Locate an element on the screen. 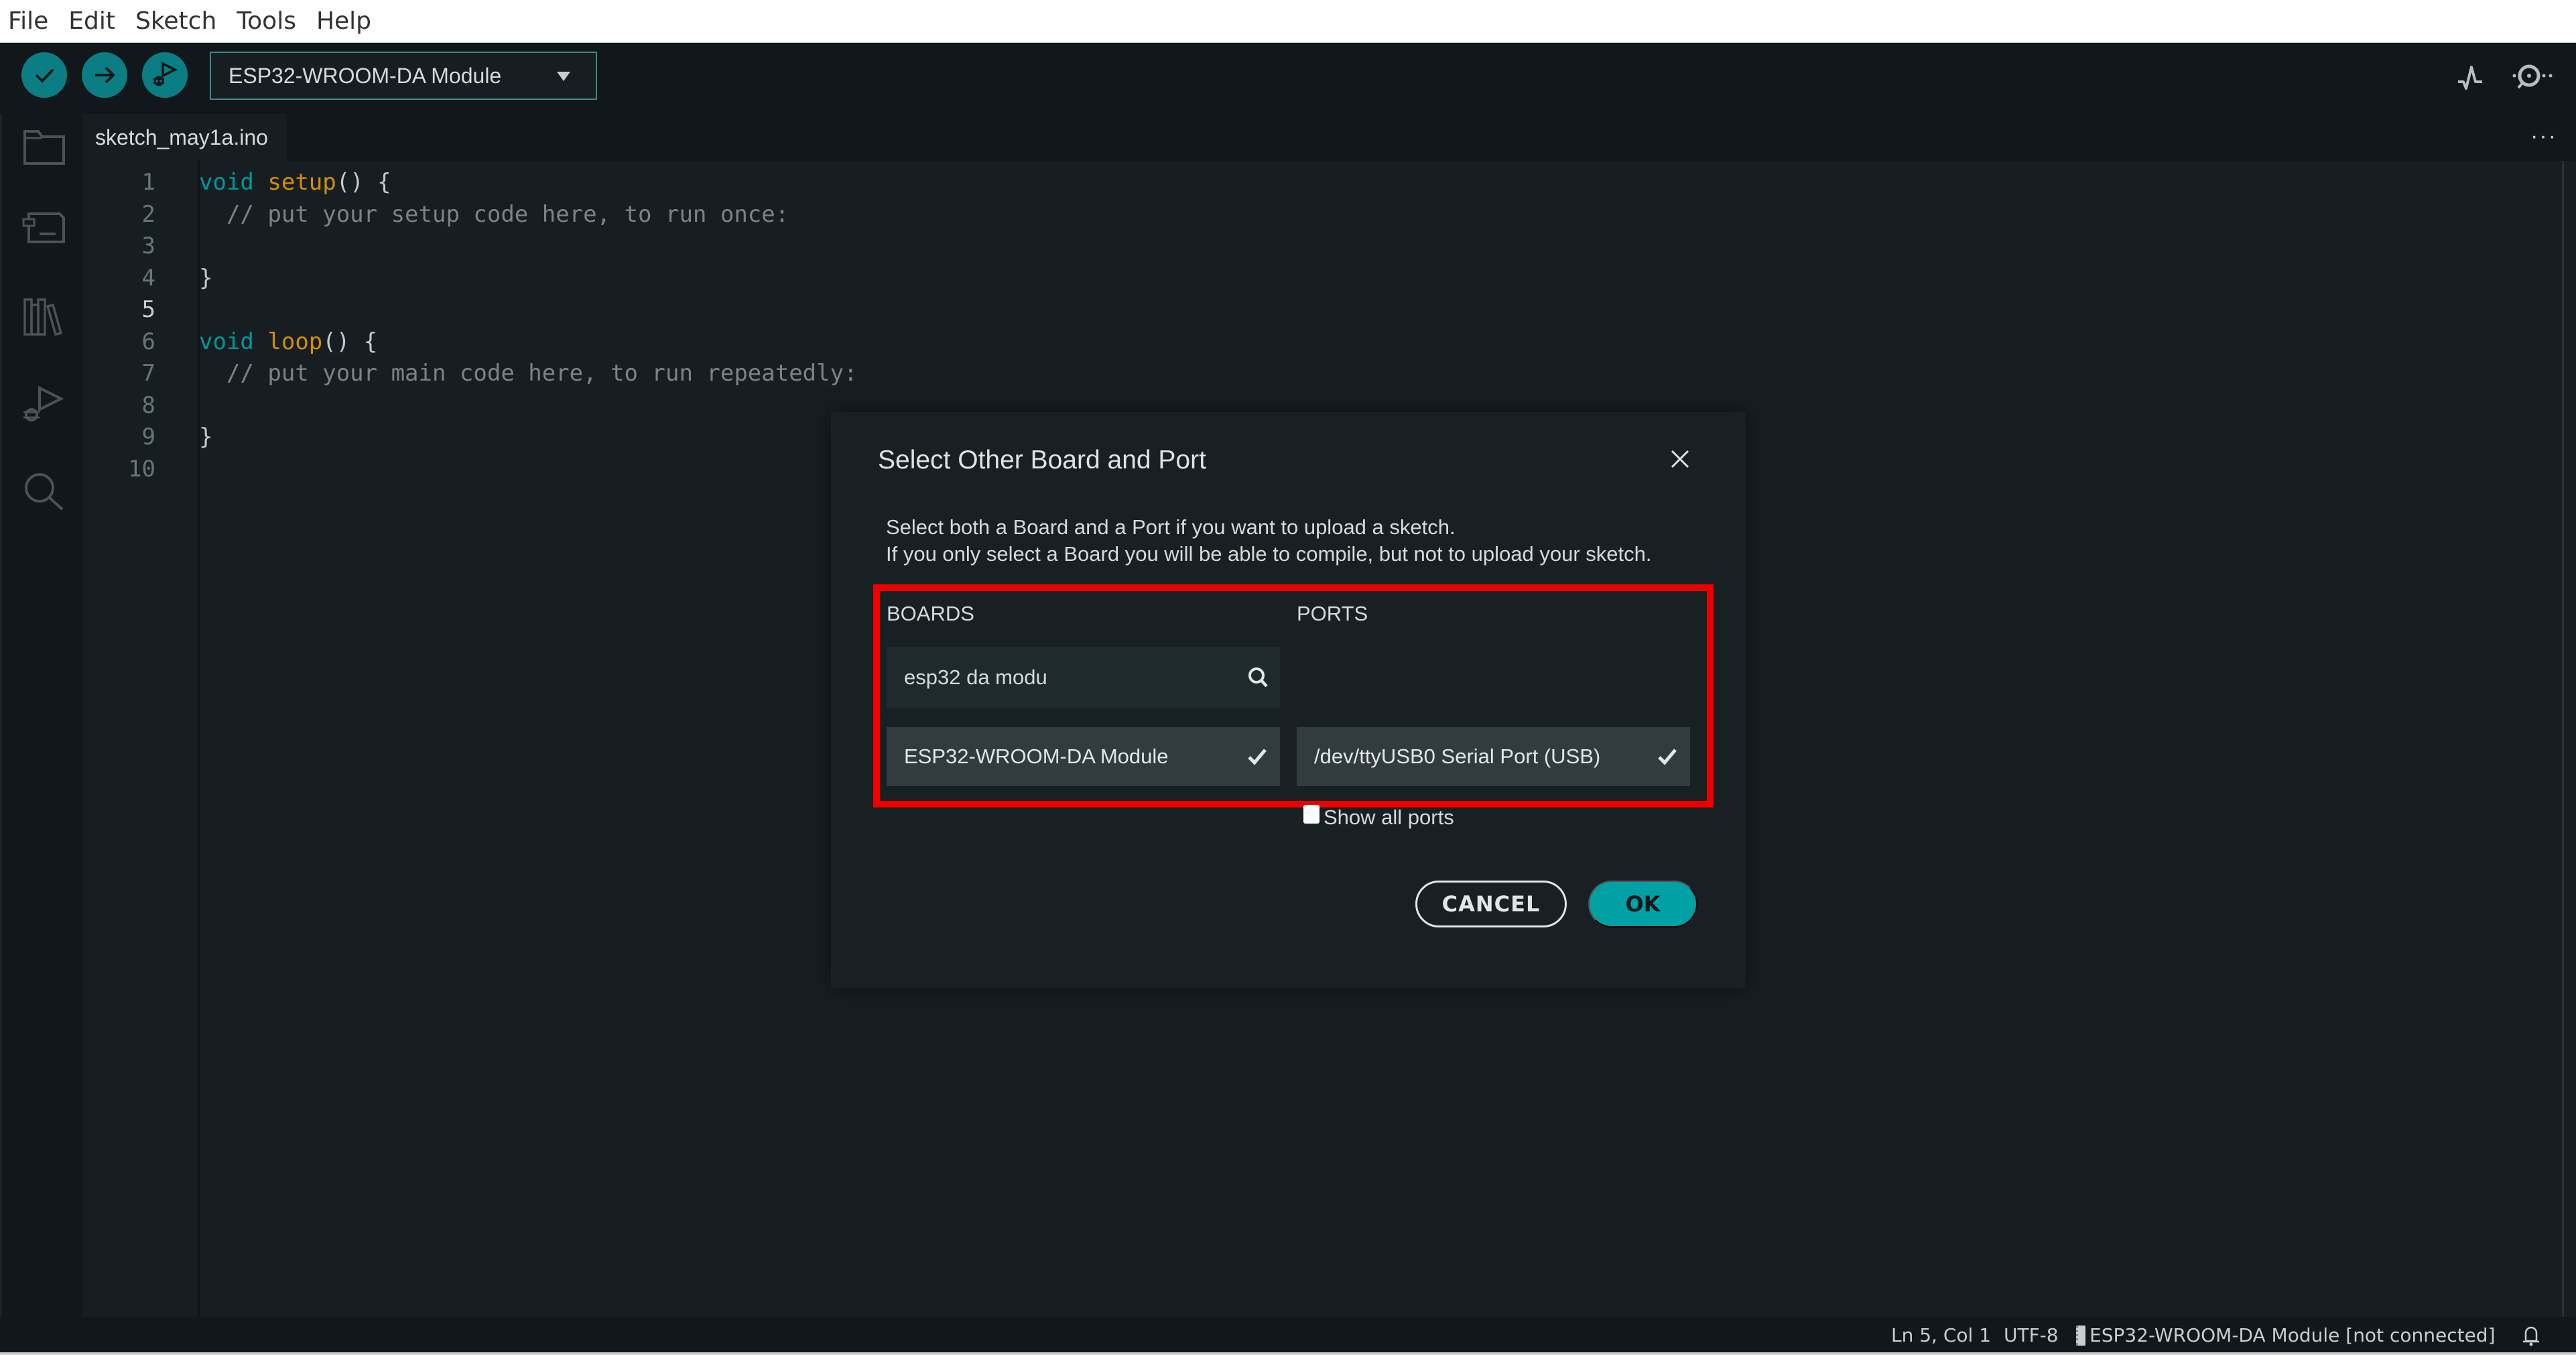  code-line: 3 is located at coordinates (1288, 249).